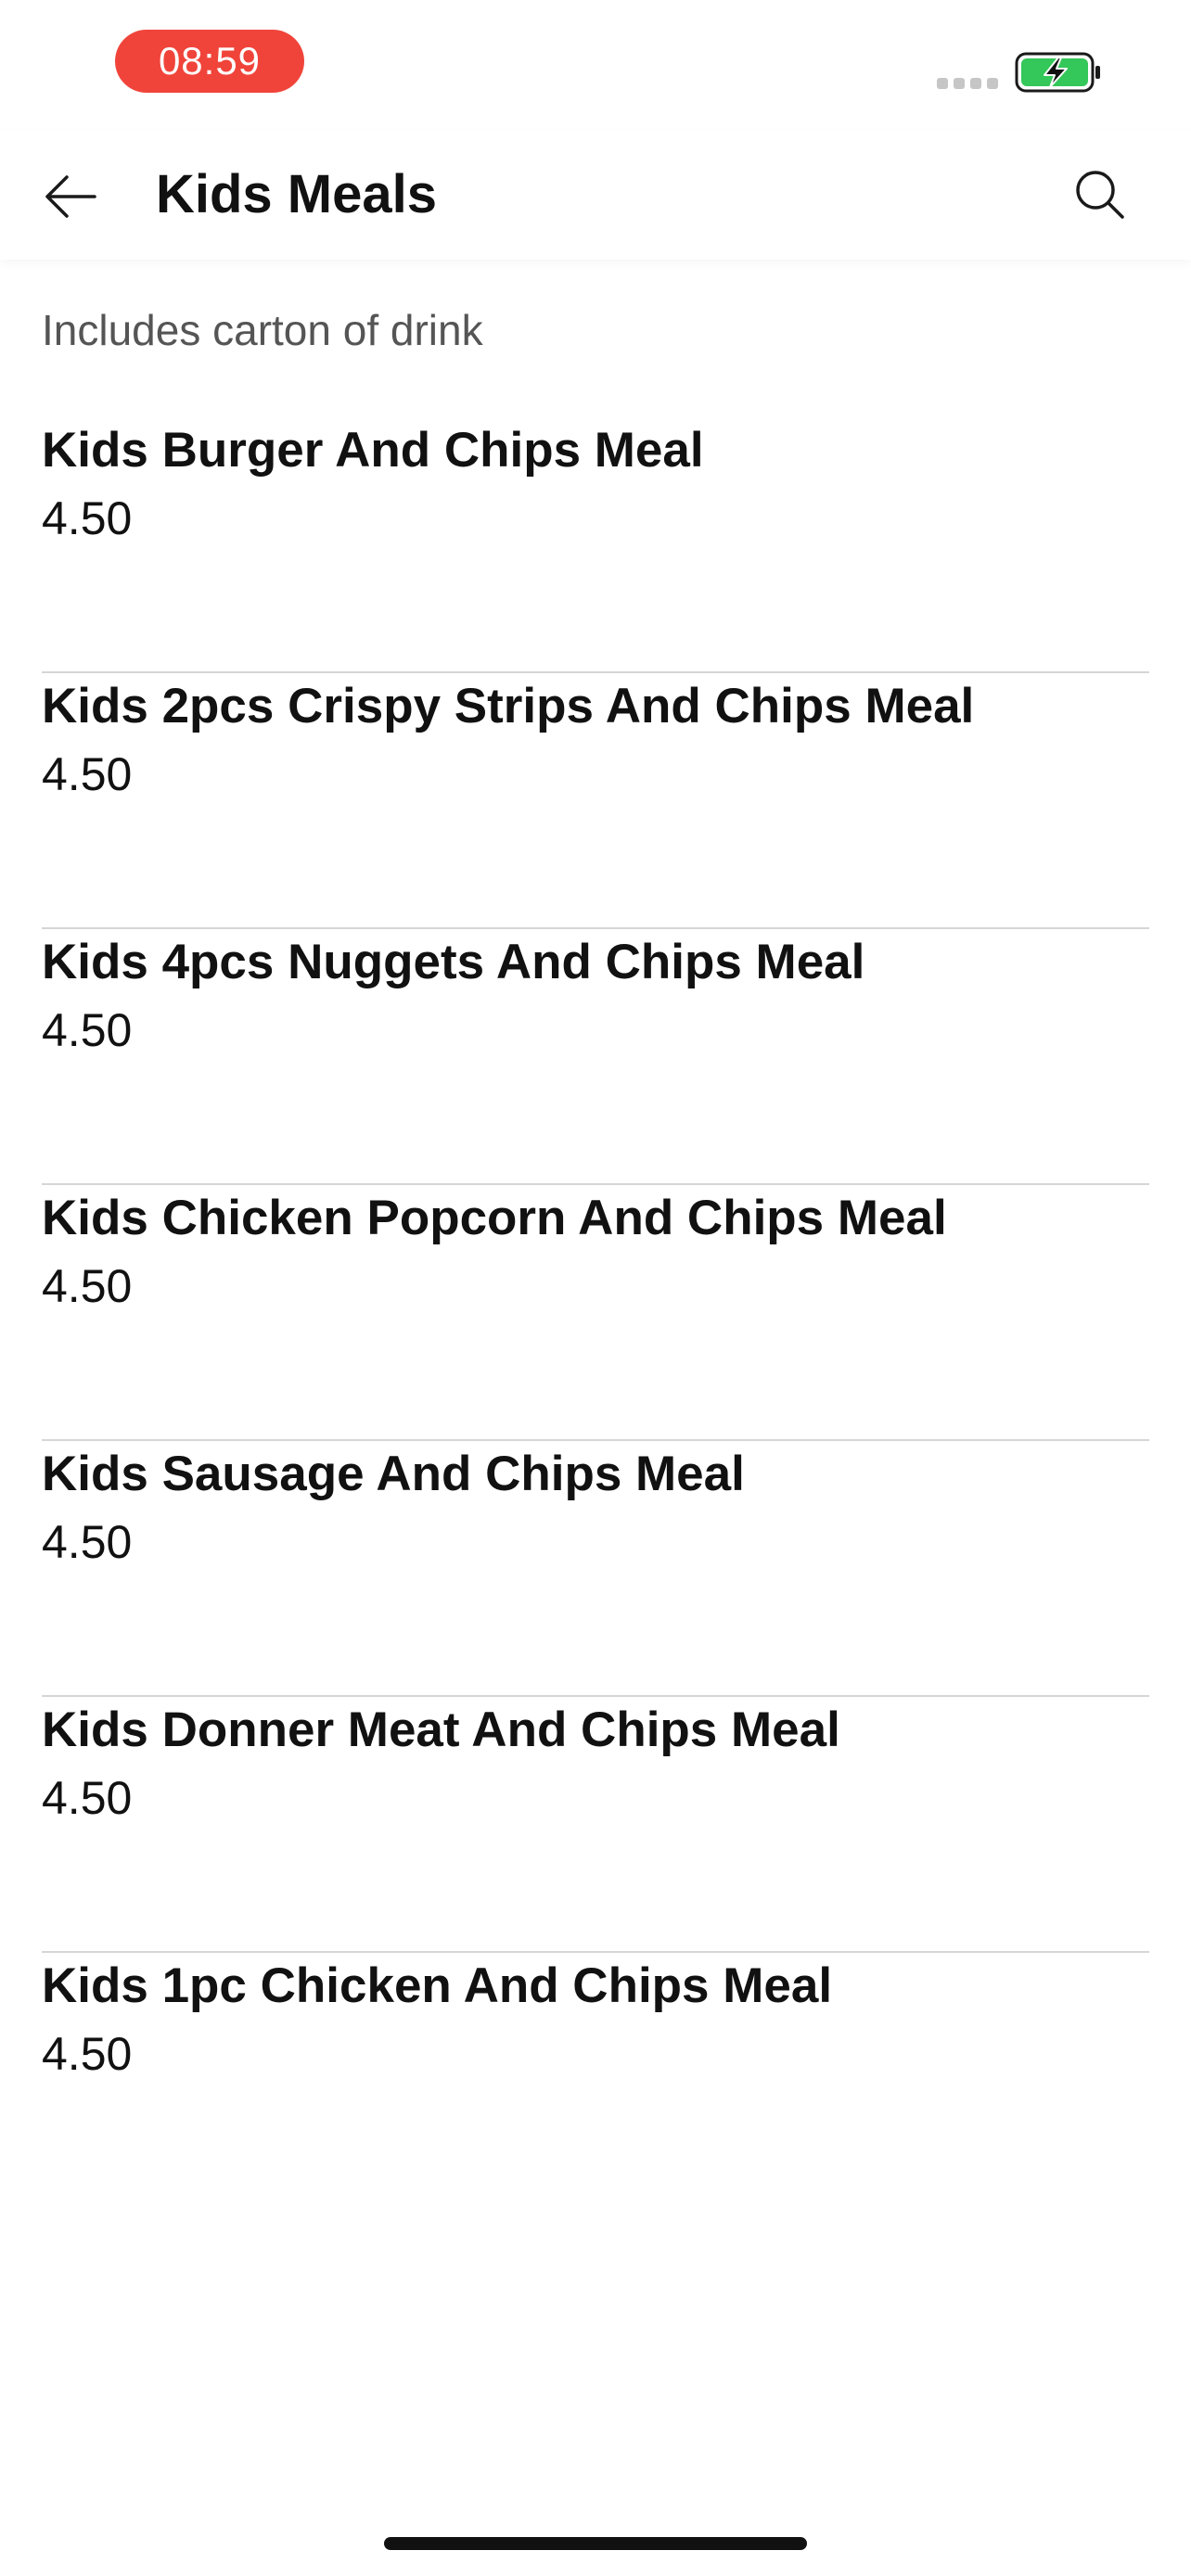 This screenshot has height=2576, width=1191. What do you see at coordinates (508, 706) in the screenshot?
I see `menu-item-name: Kids 2pcs Crispy Strips And Chips Meal` at bounding box center [508, 706].